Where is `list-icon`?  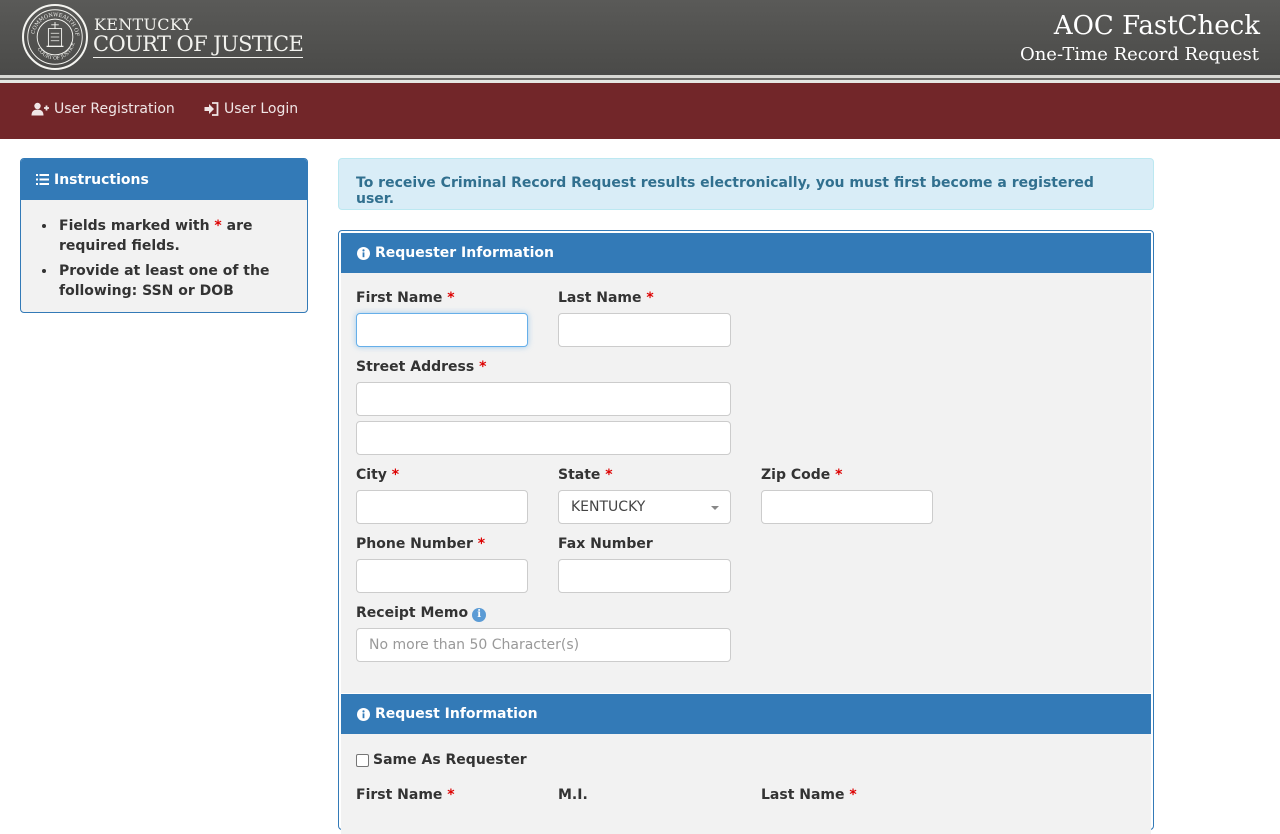 list-icon is located at coordinates (42, 179).